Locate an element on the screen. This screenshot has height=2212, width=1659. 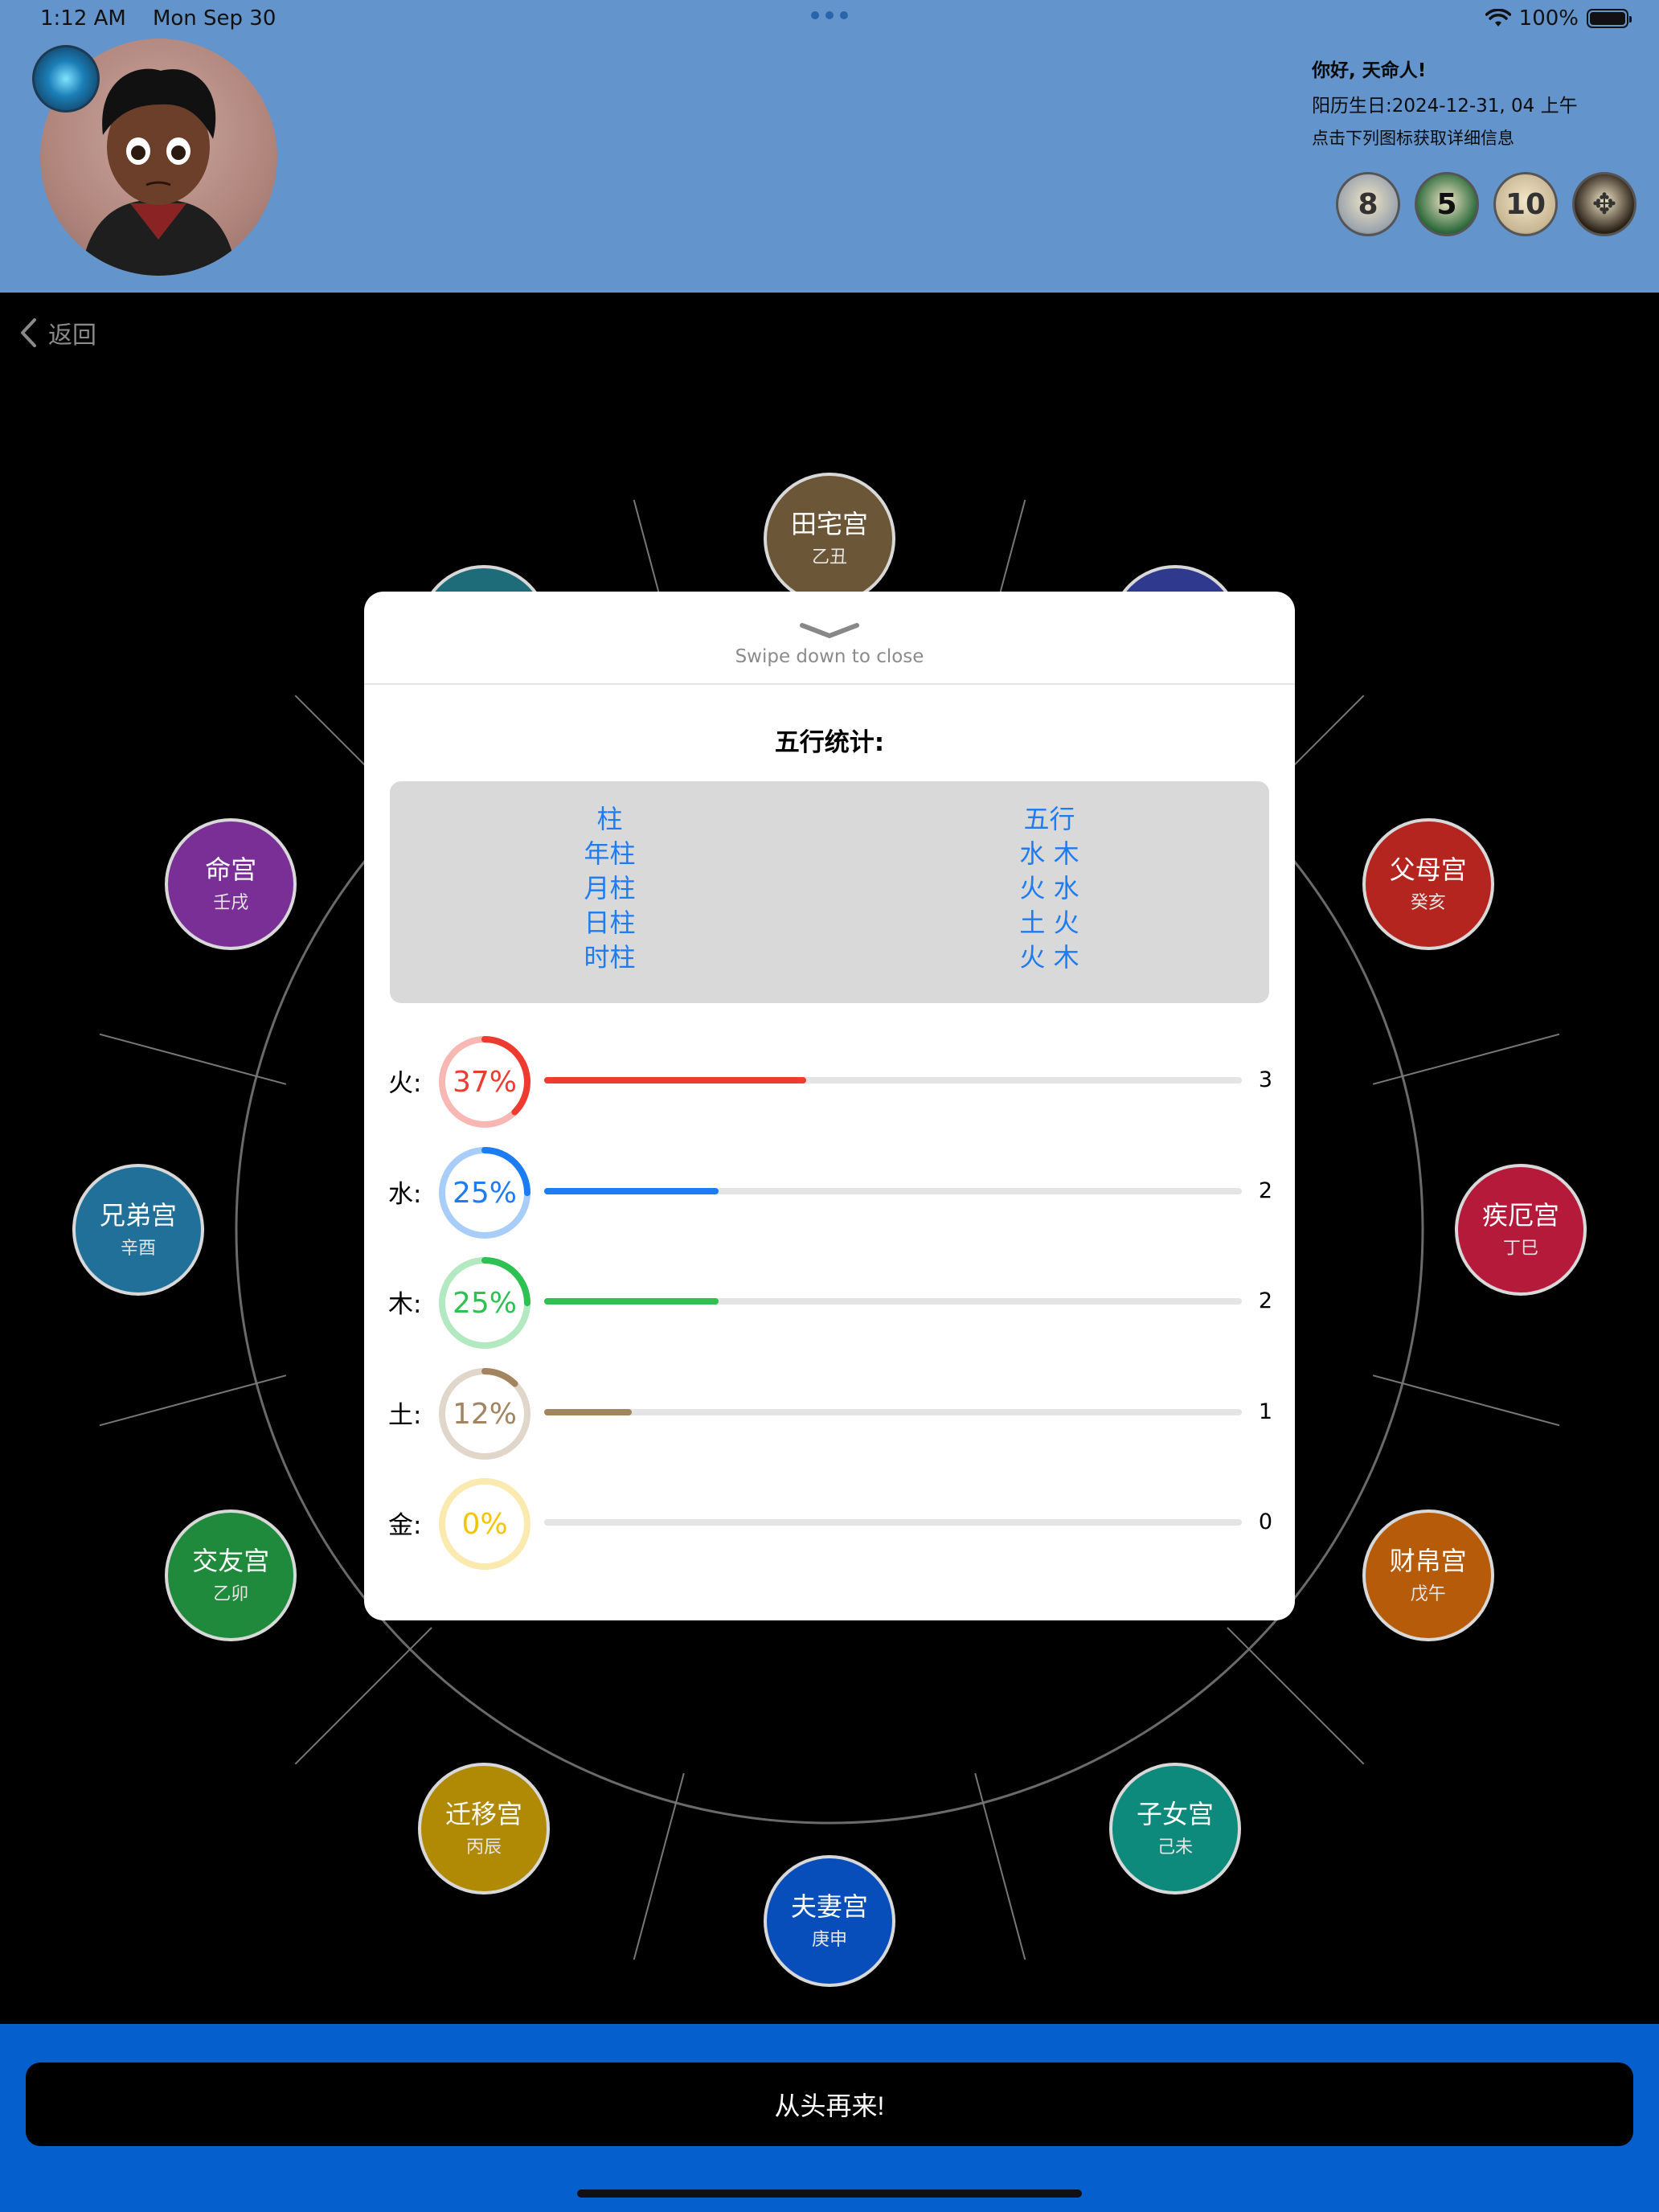
palace-name: 疾厄宫 is located at coordinates (1520, 1215).